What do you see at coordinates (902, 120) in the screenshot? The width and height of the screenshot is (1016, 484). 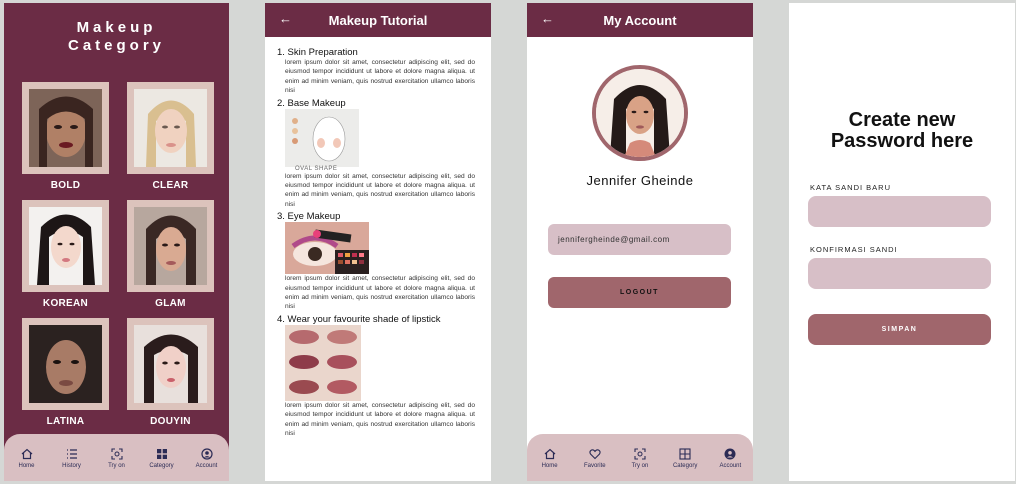 I see `title-line-1: Create new` at bounding box center [902, 120].